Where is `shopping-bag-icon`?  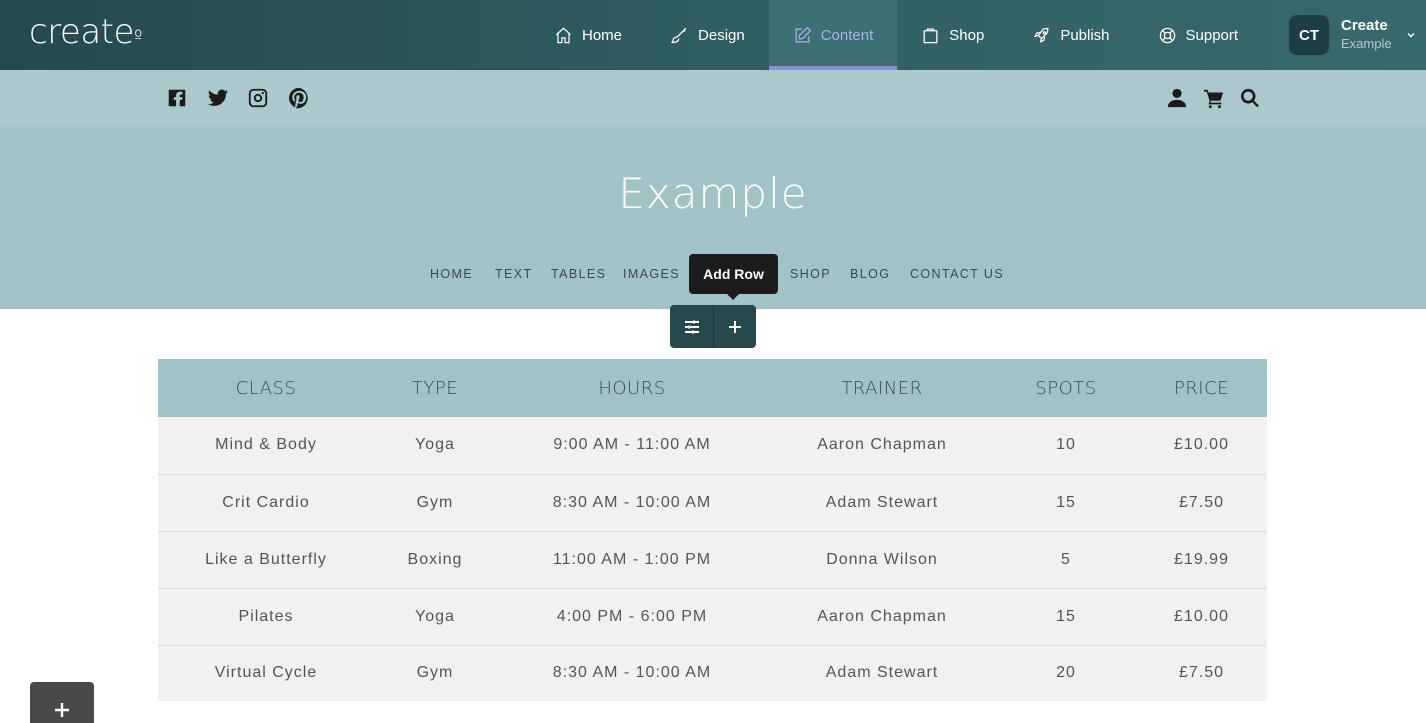
shopping-bag-icon is located at coordinates (930, 35).